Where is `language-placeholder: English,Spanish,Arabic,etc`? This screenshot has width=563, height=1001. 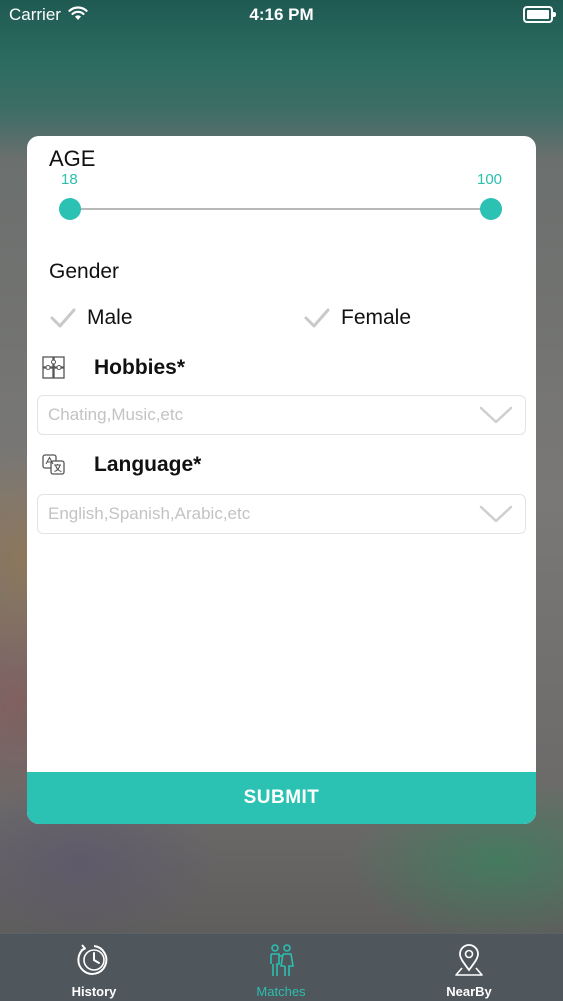 language-placeholder: English,Spanish,Arabic,etc is located at coordinates (149, 513).